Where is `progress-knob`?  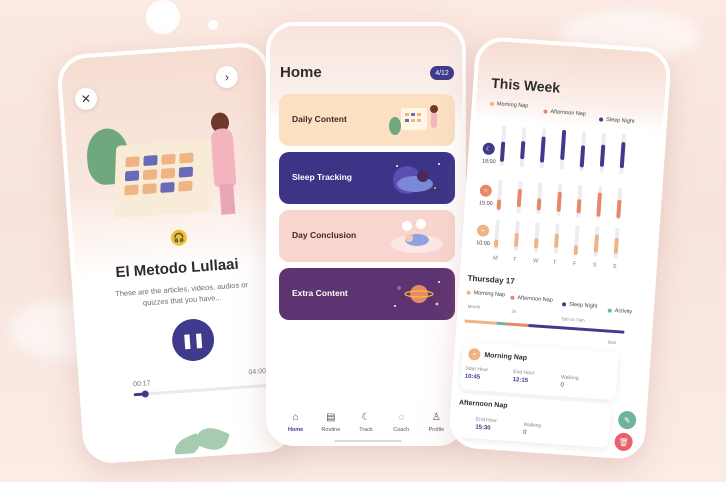 progress-knob is located at coordinates (145, 394).